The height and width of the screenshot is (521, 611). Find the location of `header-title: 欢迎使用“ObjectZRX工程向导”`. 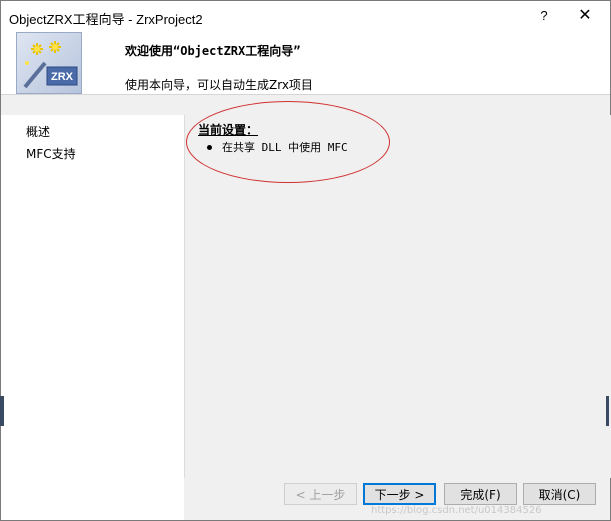

header-title: 欢迎使用“ObjectZRX工程向导” is located at coordinates (213, 51).